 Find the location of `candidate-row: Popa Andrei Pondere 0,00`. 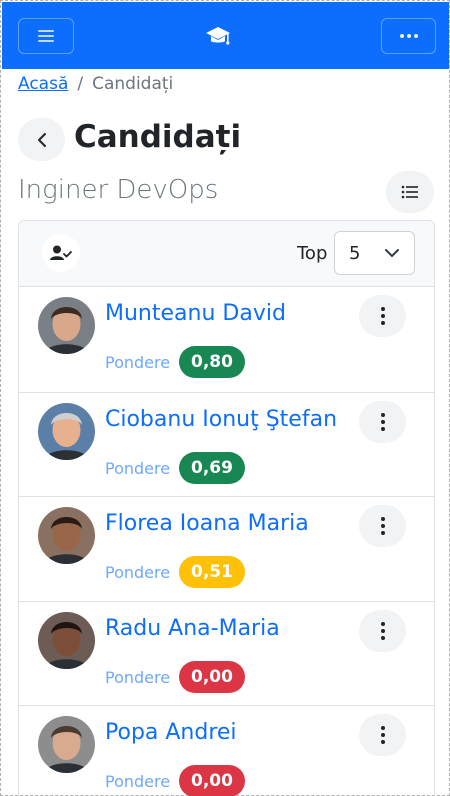

candidate-row: Popa Andrei Pondere 0,00 is located at coordinates (226, 750).